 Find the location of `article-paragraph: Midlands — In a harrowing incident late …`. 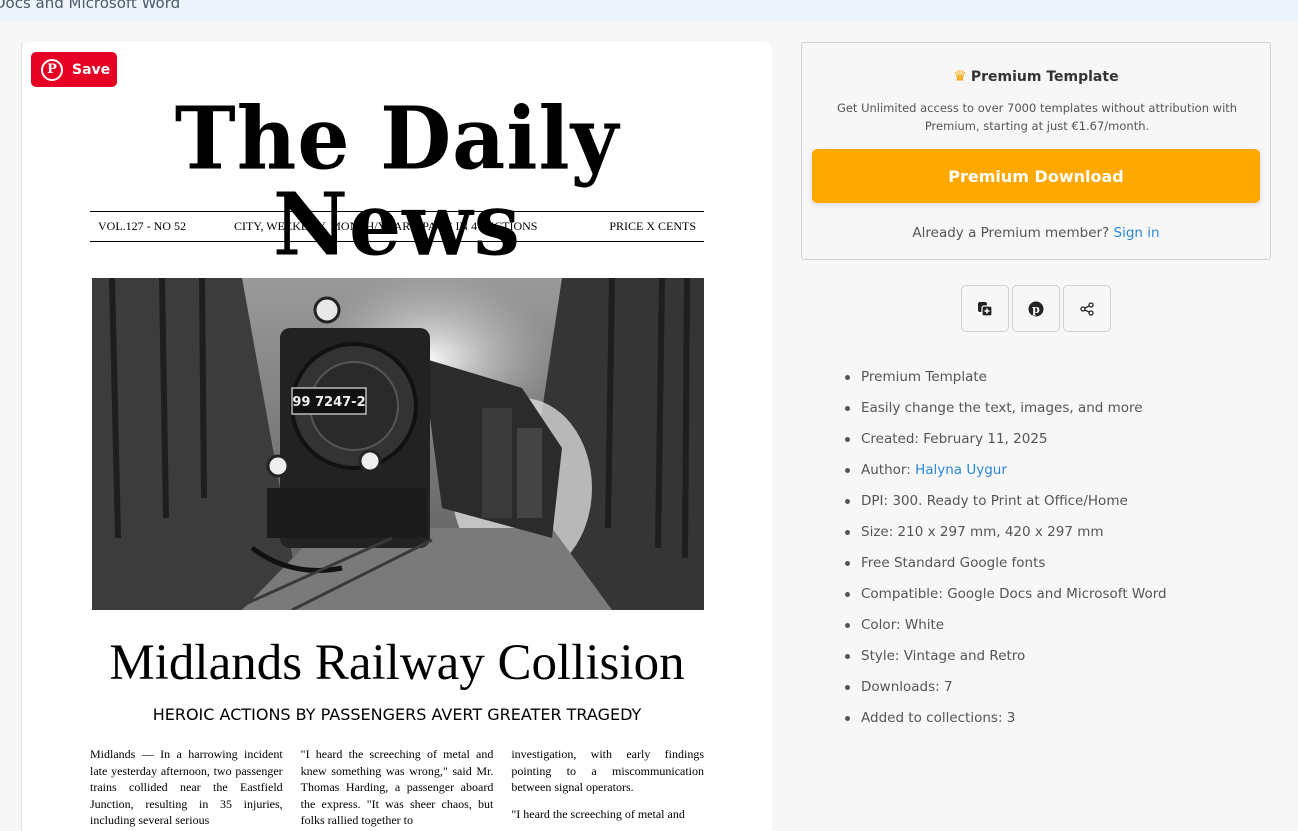

article-paragraph: Midlands — In a harrowing incident late … is located at coordinates (186, 787).